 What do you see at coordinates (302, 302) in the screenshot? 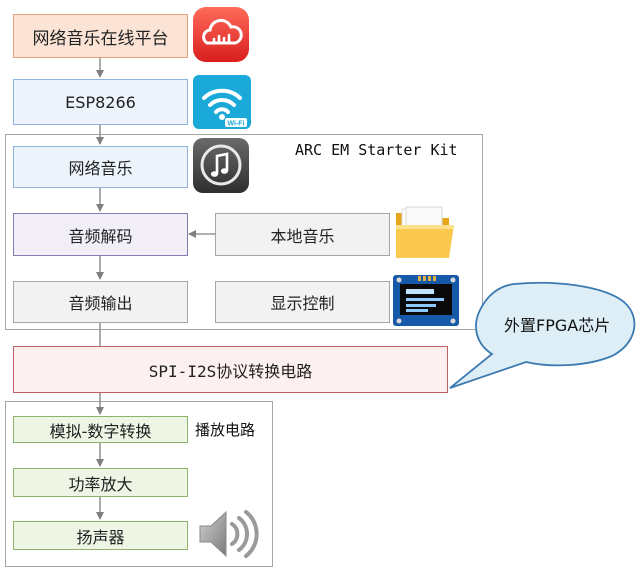
I see `display-control-box: 显示控制` at bounding box center [302, 302].